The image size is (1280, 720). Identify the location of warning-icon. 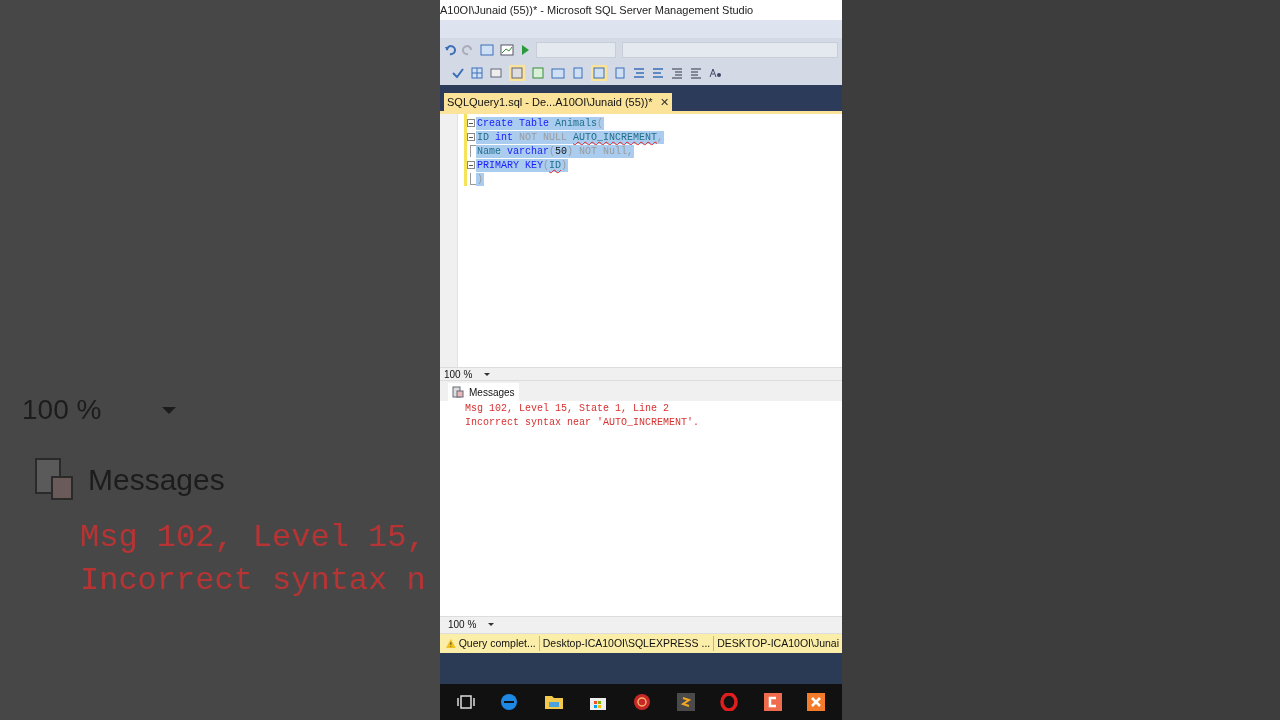
(451, 644).